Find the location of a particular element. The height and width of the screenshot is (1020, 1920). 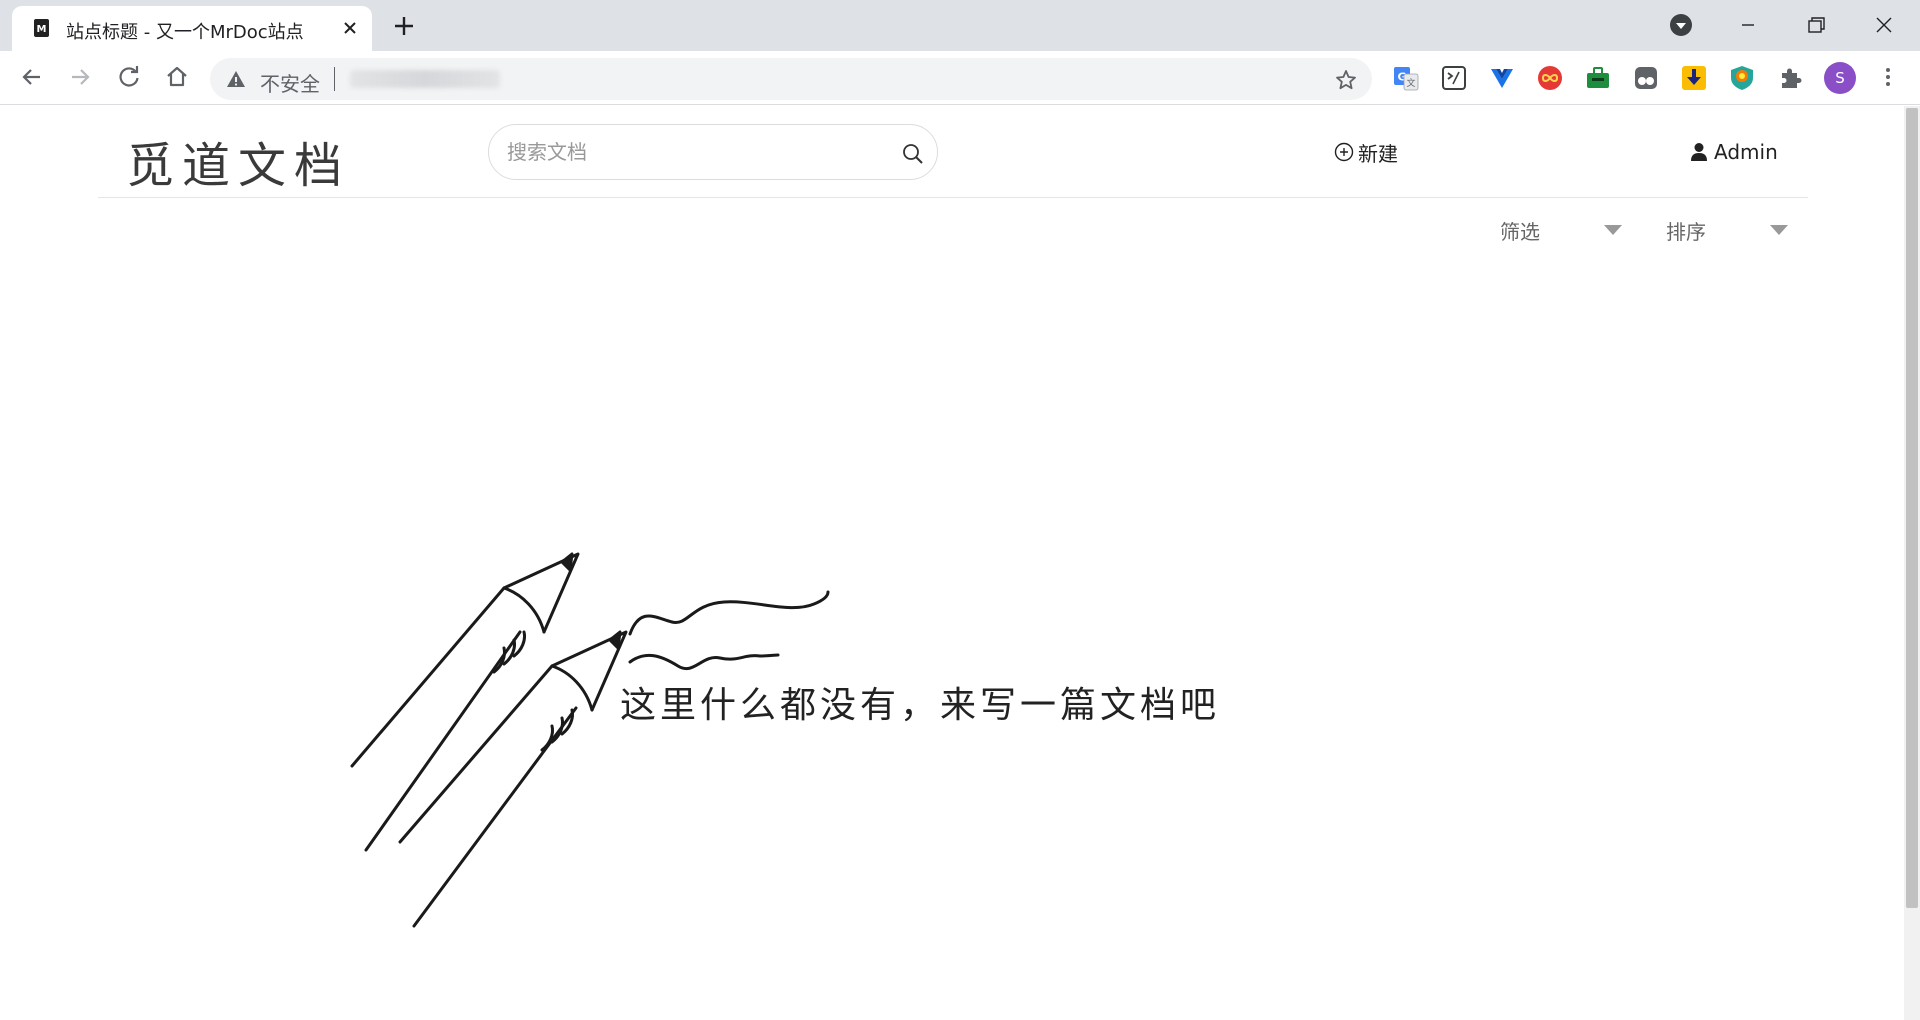

window-close-icon is located at coordinates (1884, 25).